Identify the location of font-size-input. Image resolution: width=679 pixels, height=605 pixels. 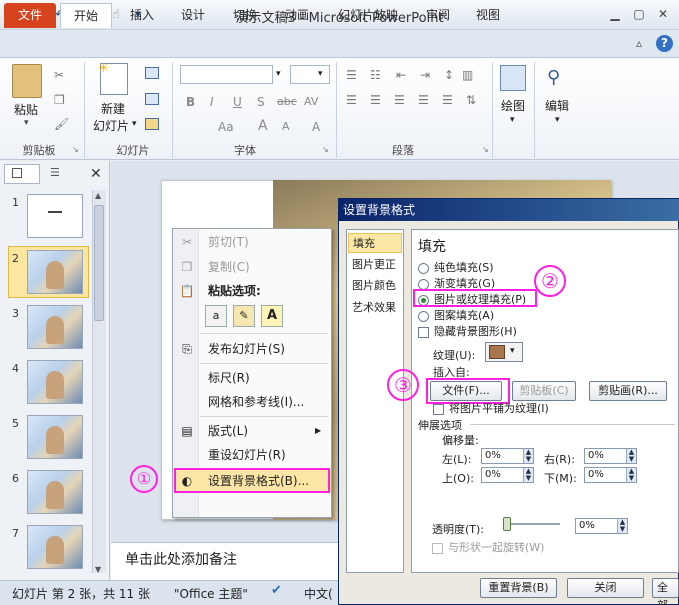
(310, 74).